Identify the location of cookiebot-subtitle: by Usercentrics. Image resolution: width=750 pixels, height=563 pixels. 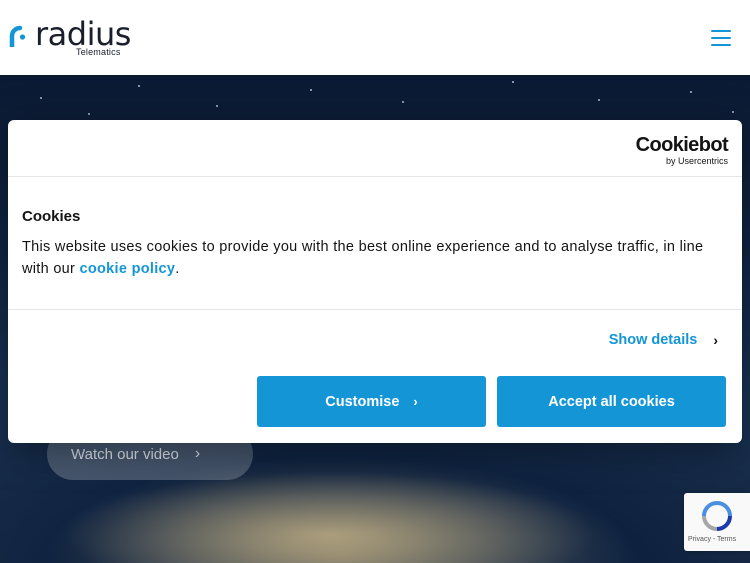
(696, 161).